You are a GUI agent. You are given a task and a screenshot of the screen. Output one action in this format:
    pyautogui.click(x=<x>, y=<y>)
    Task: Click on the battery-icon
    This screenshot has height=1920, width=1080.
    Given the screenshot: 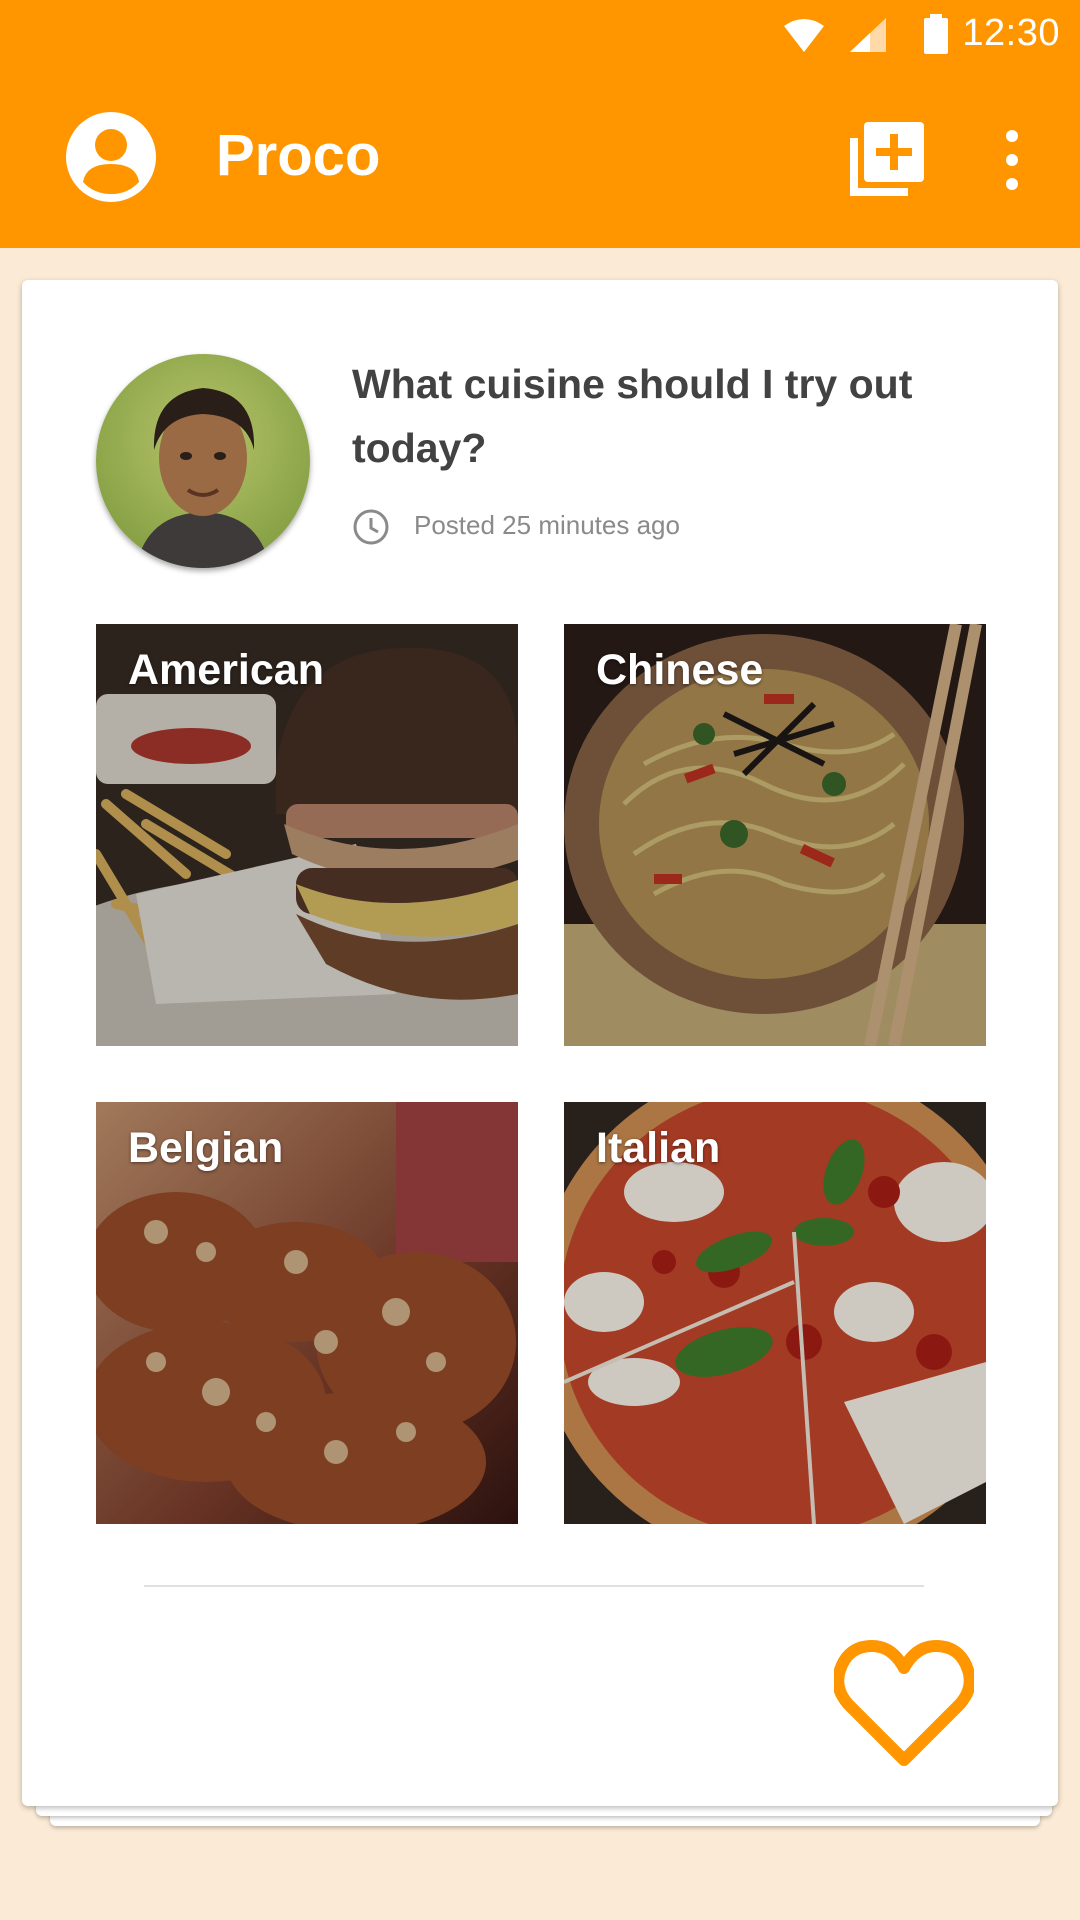 What is the action you would take?
    pyautogui.click(x=936, y=34)
    